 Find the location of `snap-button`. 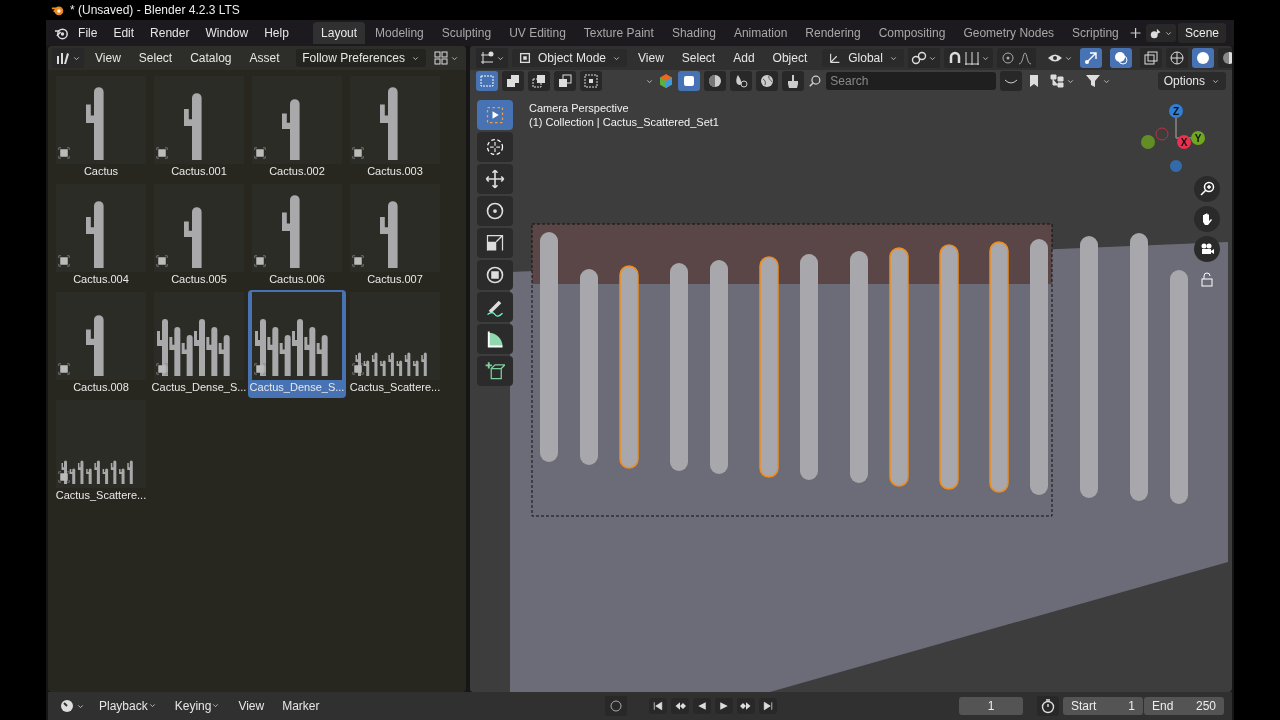

snap-button is located at coordinates (968, 58).